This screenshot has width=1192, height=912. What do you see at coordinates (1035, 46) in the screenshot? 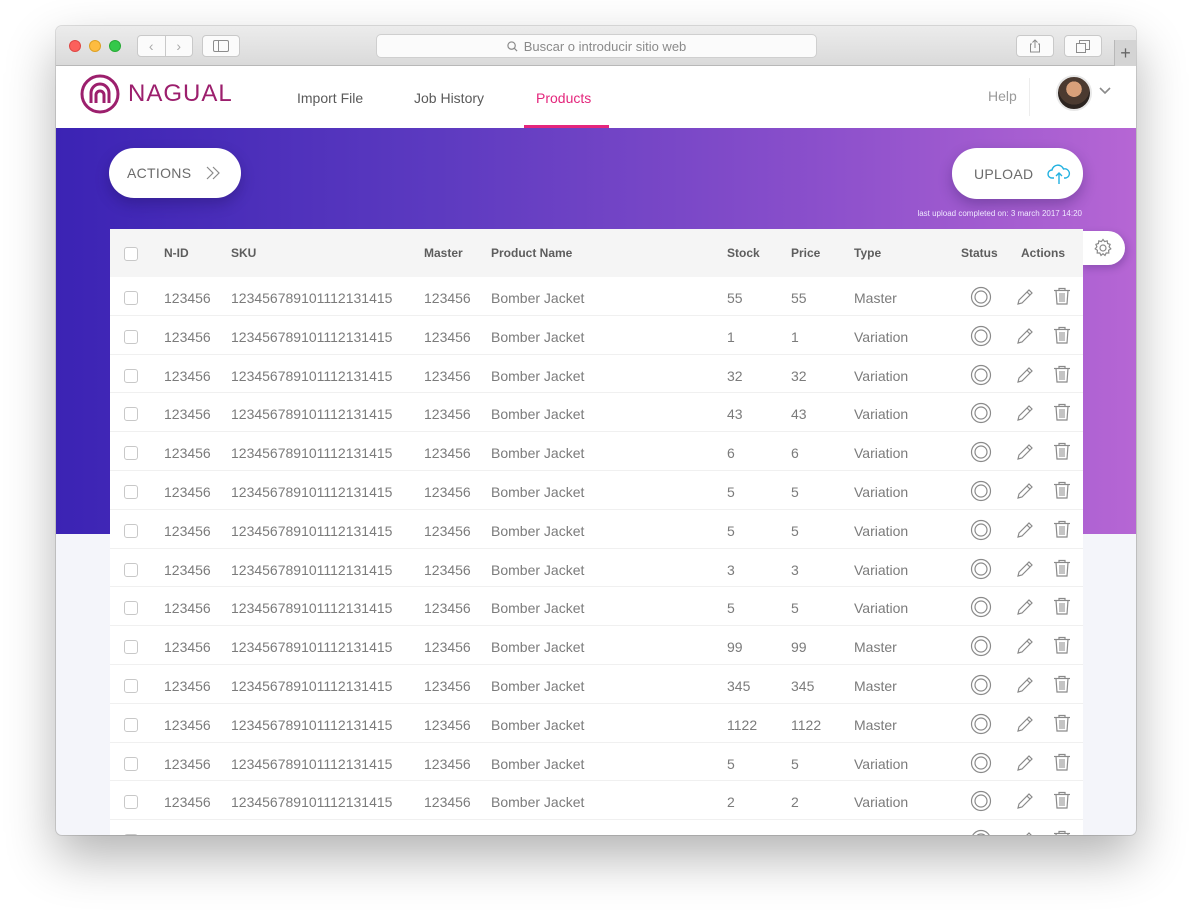
I see `share-button` at bounding box center [1035, 46].